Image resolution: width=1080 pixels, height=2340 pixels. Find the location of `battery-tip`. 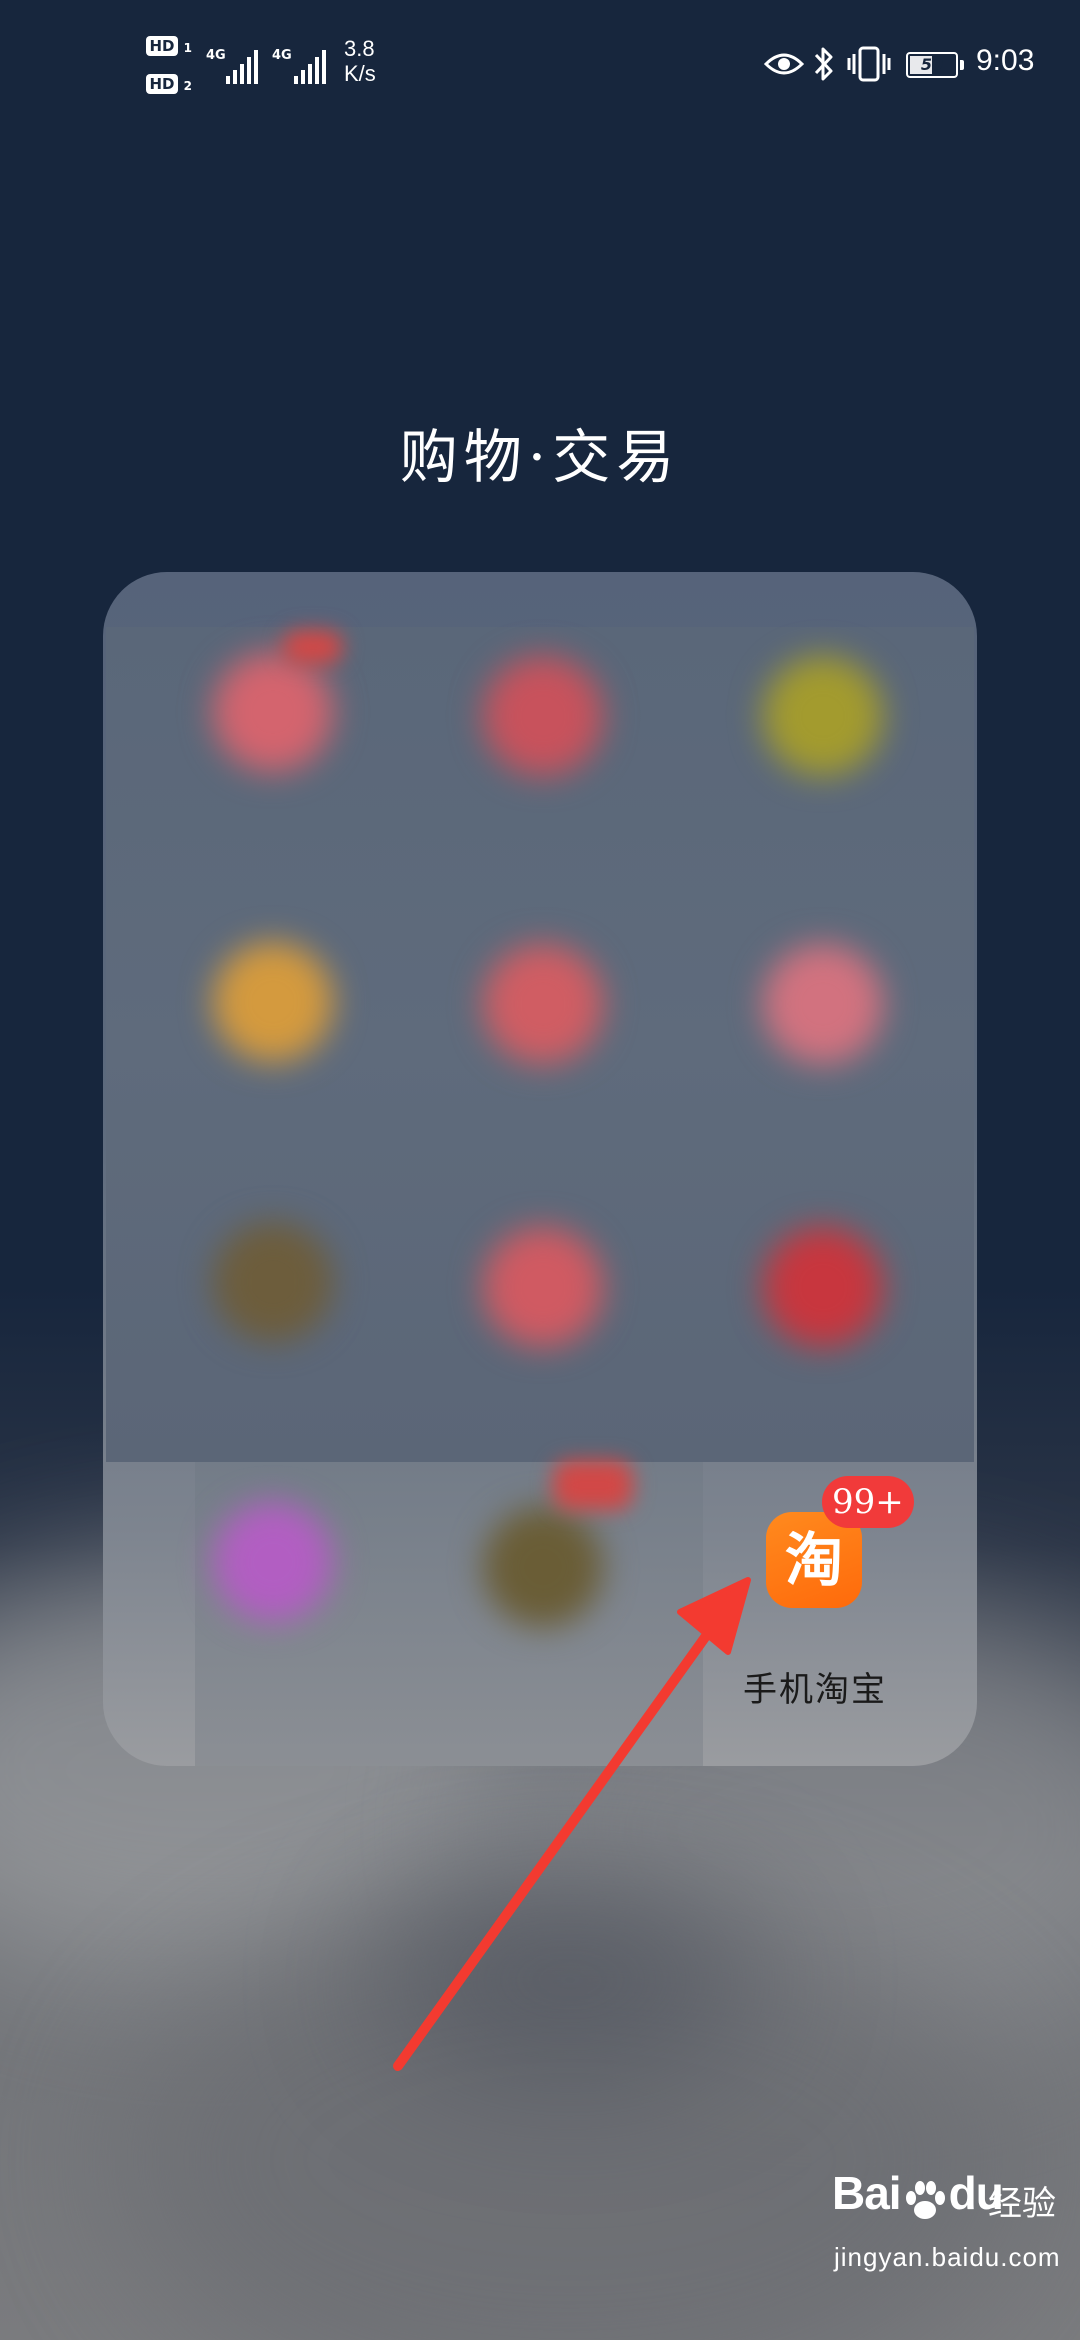

battery-tip is located at coordinates (962, 65).